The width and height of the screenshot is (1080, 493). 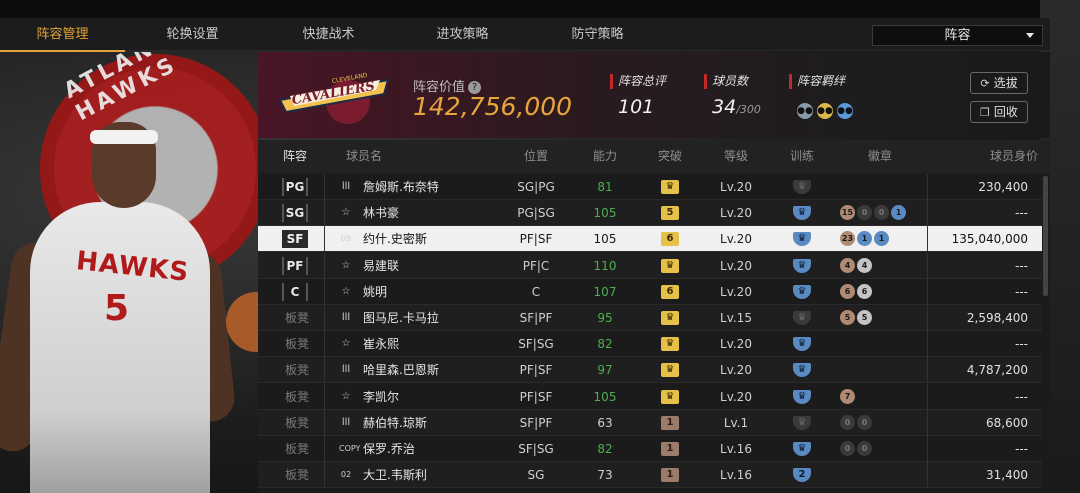 I want to click on star-tier-icon: ☆, so click(x=346, y=396).